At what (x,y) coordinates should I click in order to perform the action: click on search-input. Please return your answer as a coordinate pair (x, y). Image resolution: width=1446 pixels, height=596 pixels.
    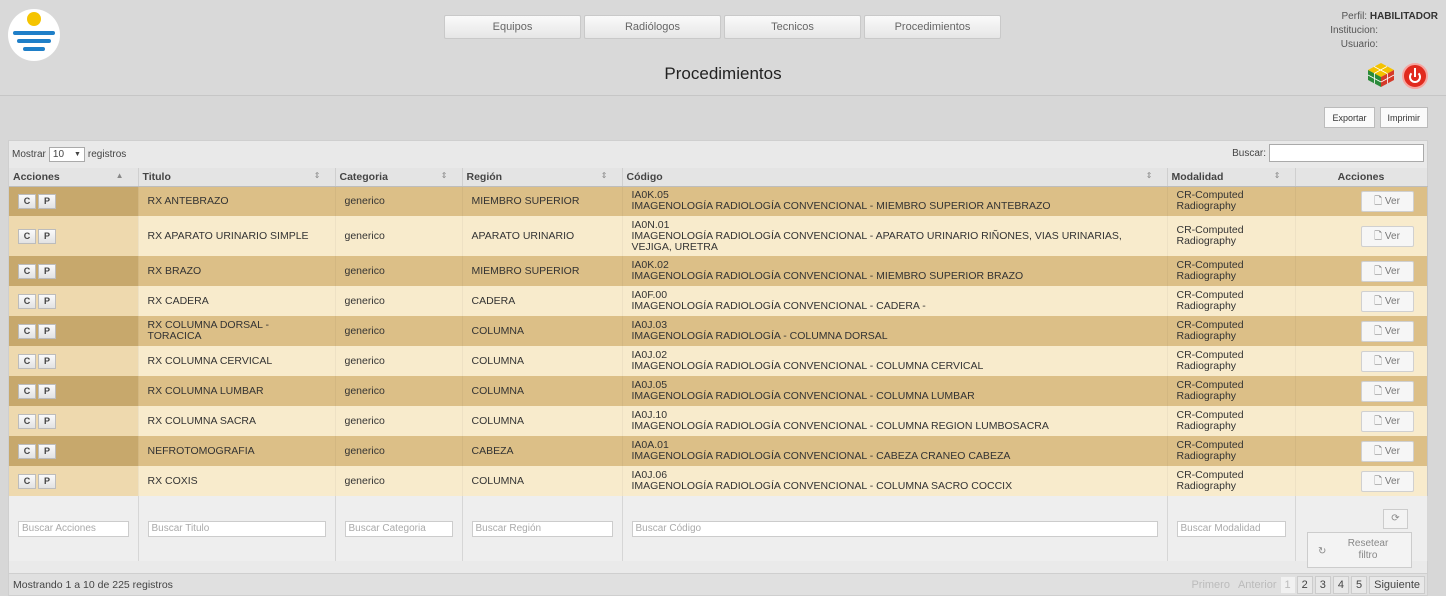
    Looking at the image, I should click on (1346, 153).